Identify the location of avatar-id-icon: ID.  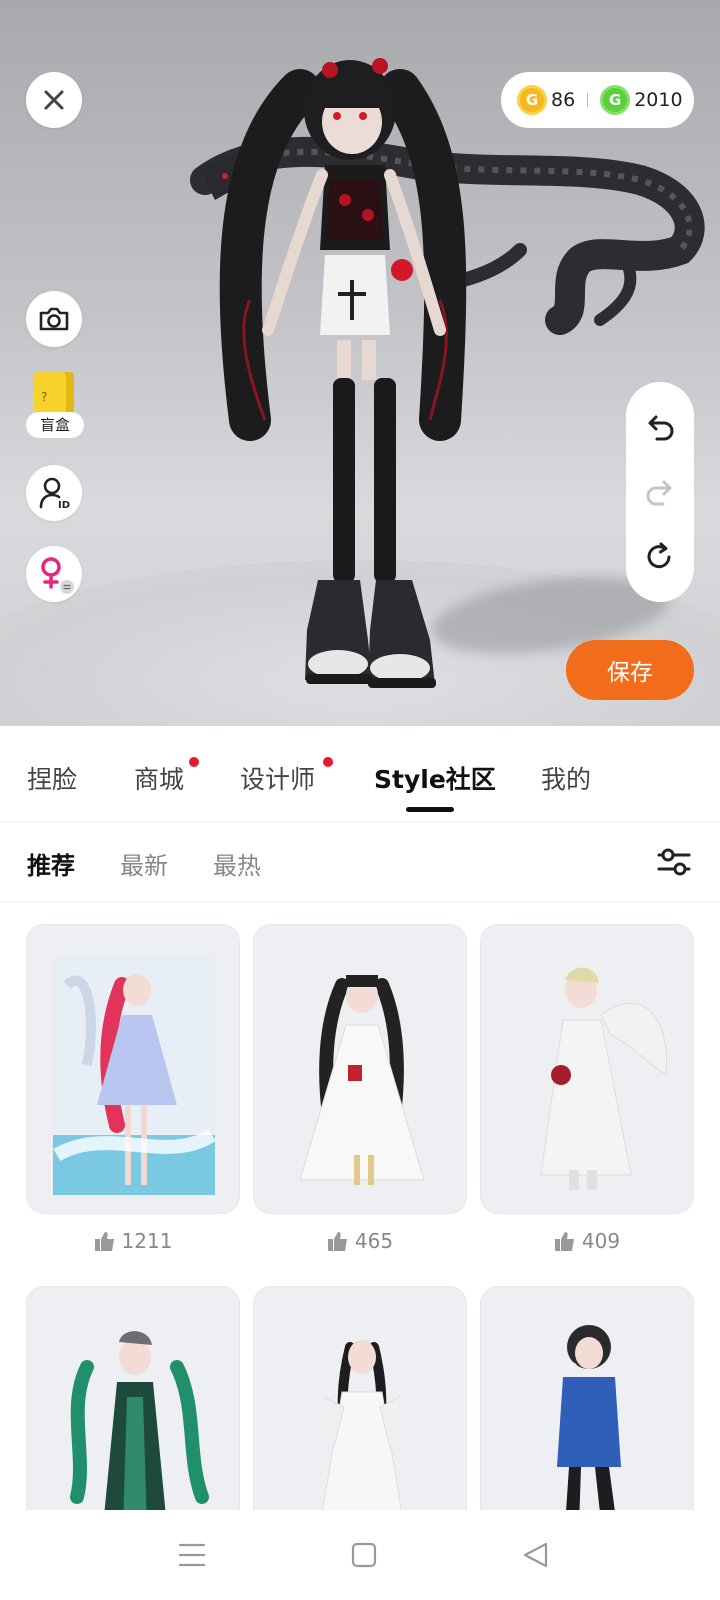
(54, 493).